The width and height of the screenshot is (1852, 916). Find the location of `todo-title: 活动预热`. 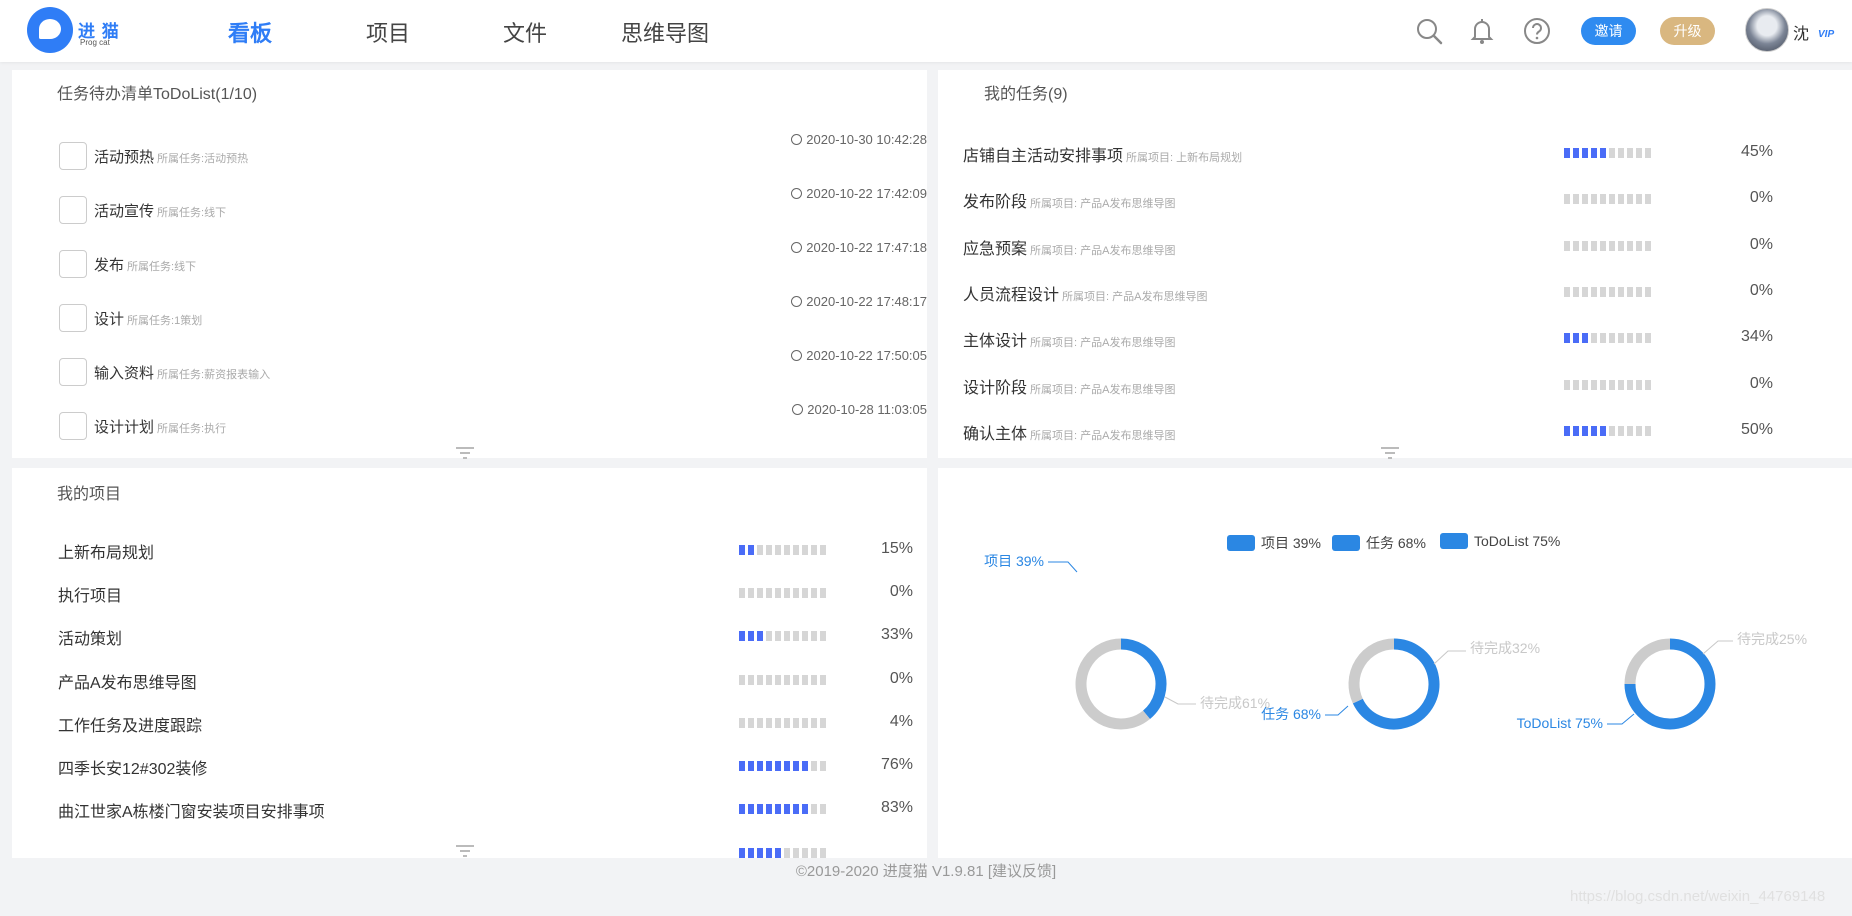

todo-title: 活动预热 is located at coordinates (124, 157).